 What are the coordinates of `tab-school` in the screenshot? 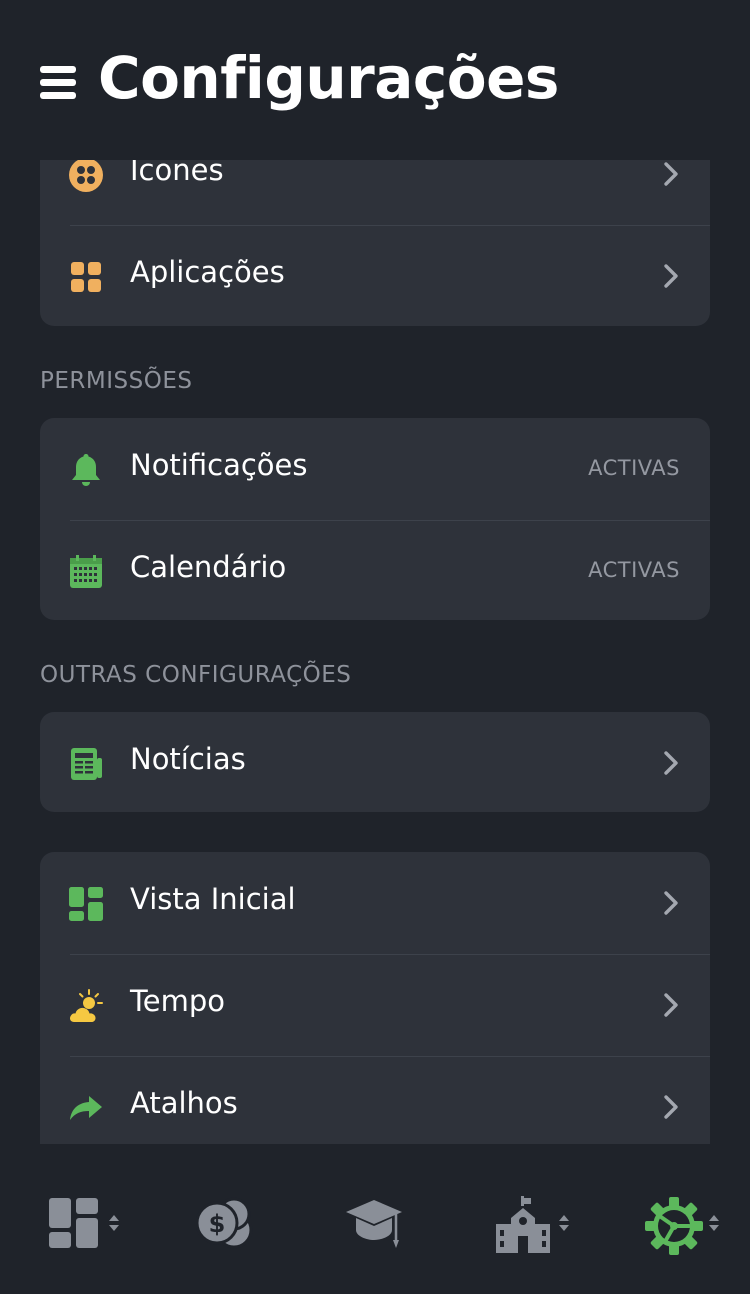 It's located at (532, 1226).